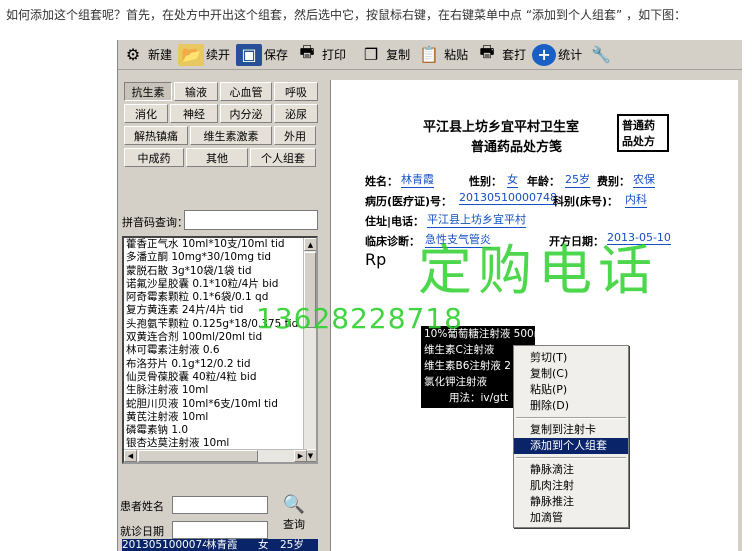 The height and width of the screenshot is (551, 752). Describe the element at coordinates (156, 135) in the screenshot. I see `tab-antipyretic: 解热镇痛` at that location.